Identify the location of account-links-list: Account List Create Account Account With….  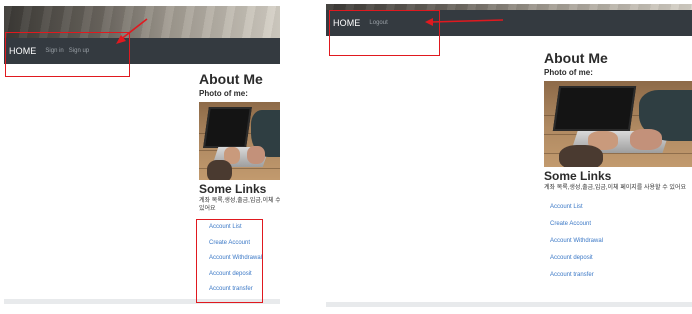
(618, 241).